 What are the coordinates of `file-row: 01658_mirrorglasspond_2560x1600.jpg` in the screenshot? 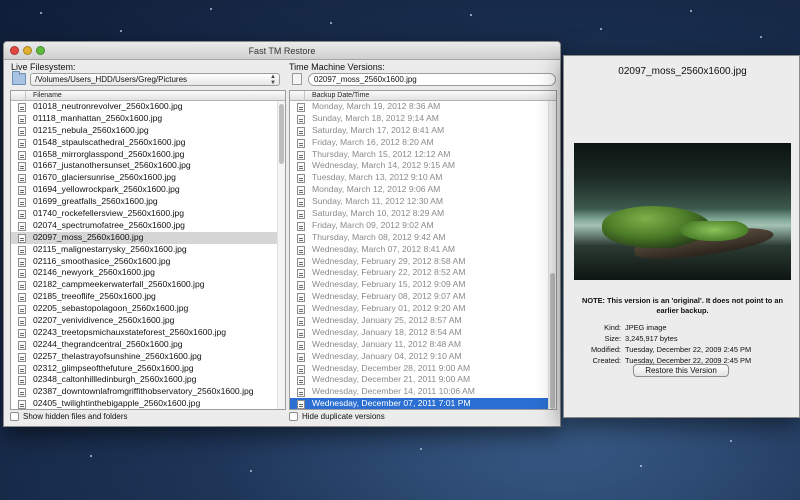 It's located at (148, 155).